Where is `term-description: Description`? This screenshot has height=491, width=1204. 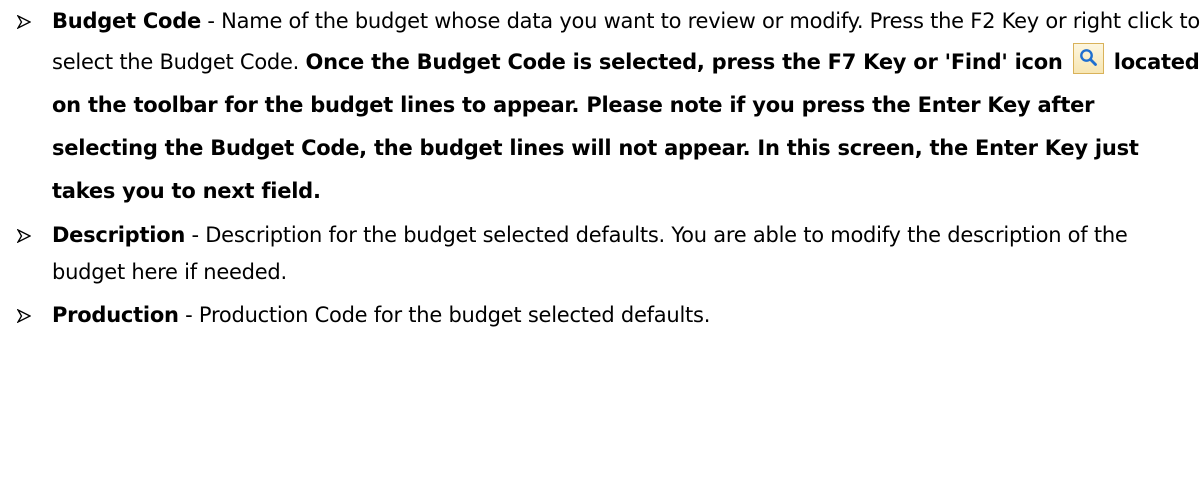 term-description: Description is located at coordinates (119, 234).